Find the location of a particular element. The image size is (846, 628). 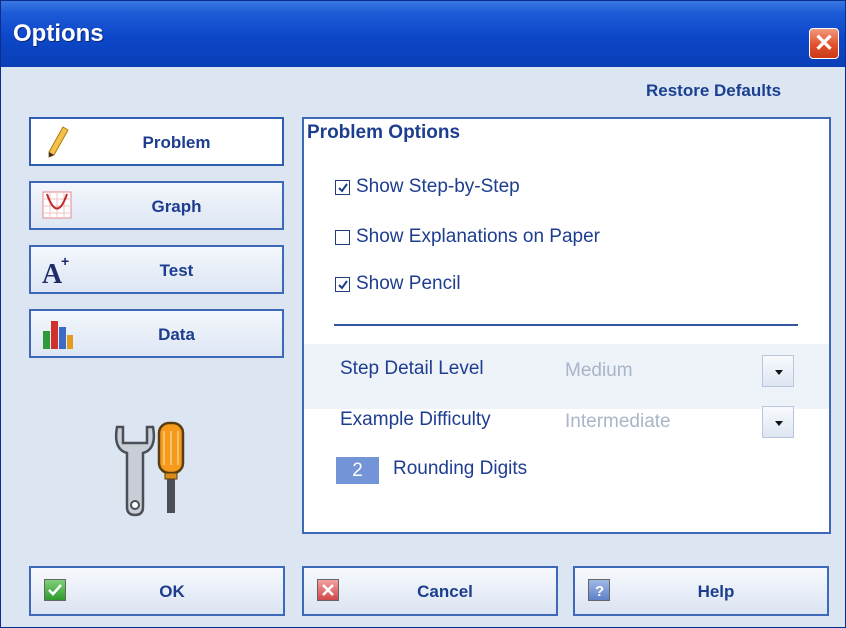

ok-button: OK is located at coordinates (157, 591).